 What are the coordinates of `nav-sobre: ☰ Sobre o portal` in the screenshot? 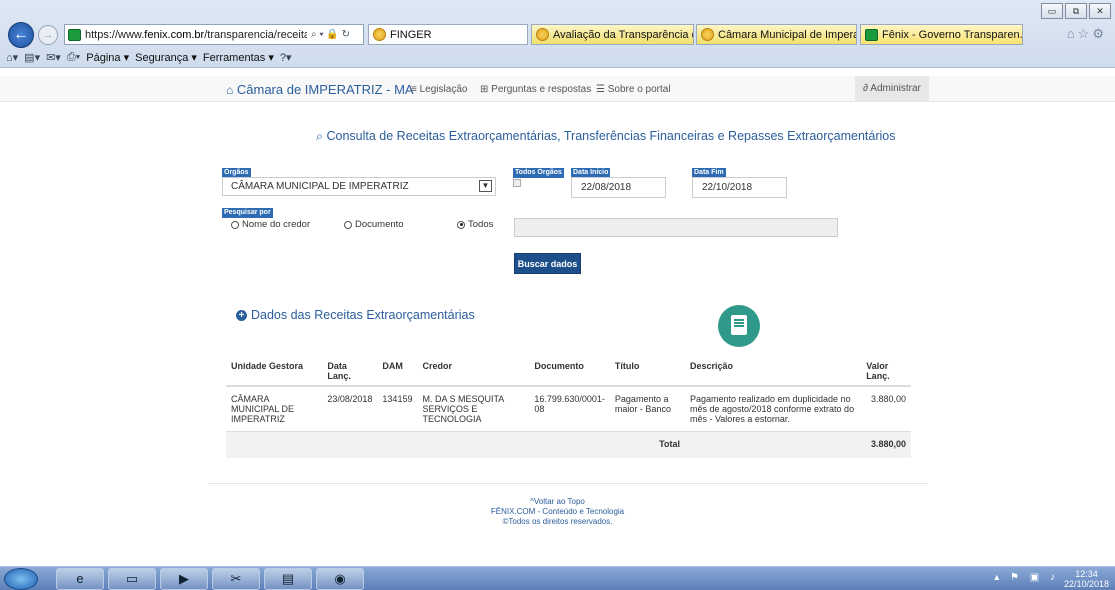 It's located at (633, 89).